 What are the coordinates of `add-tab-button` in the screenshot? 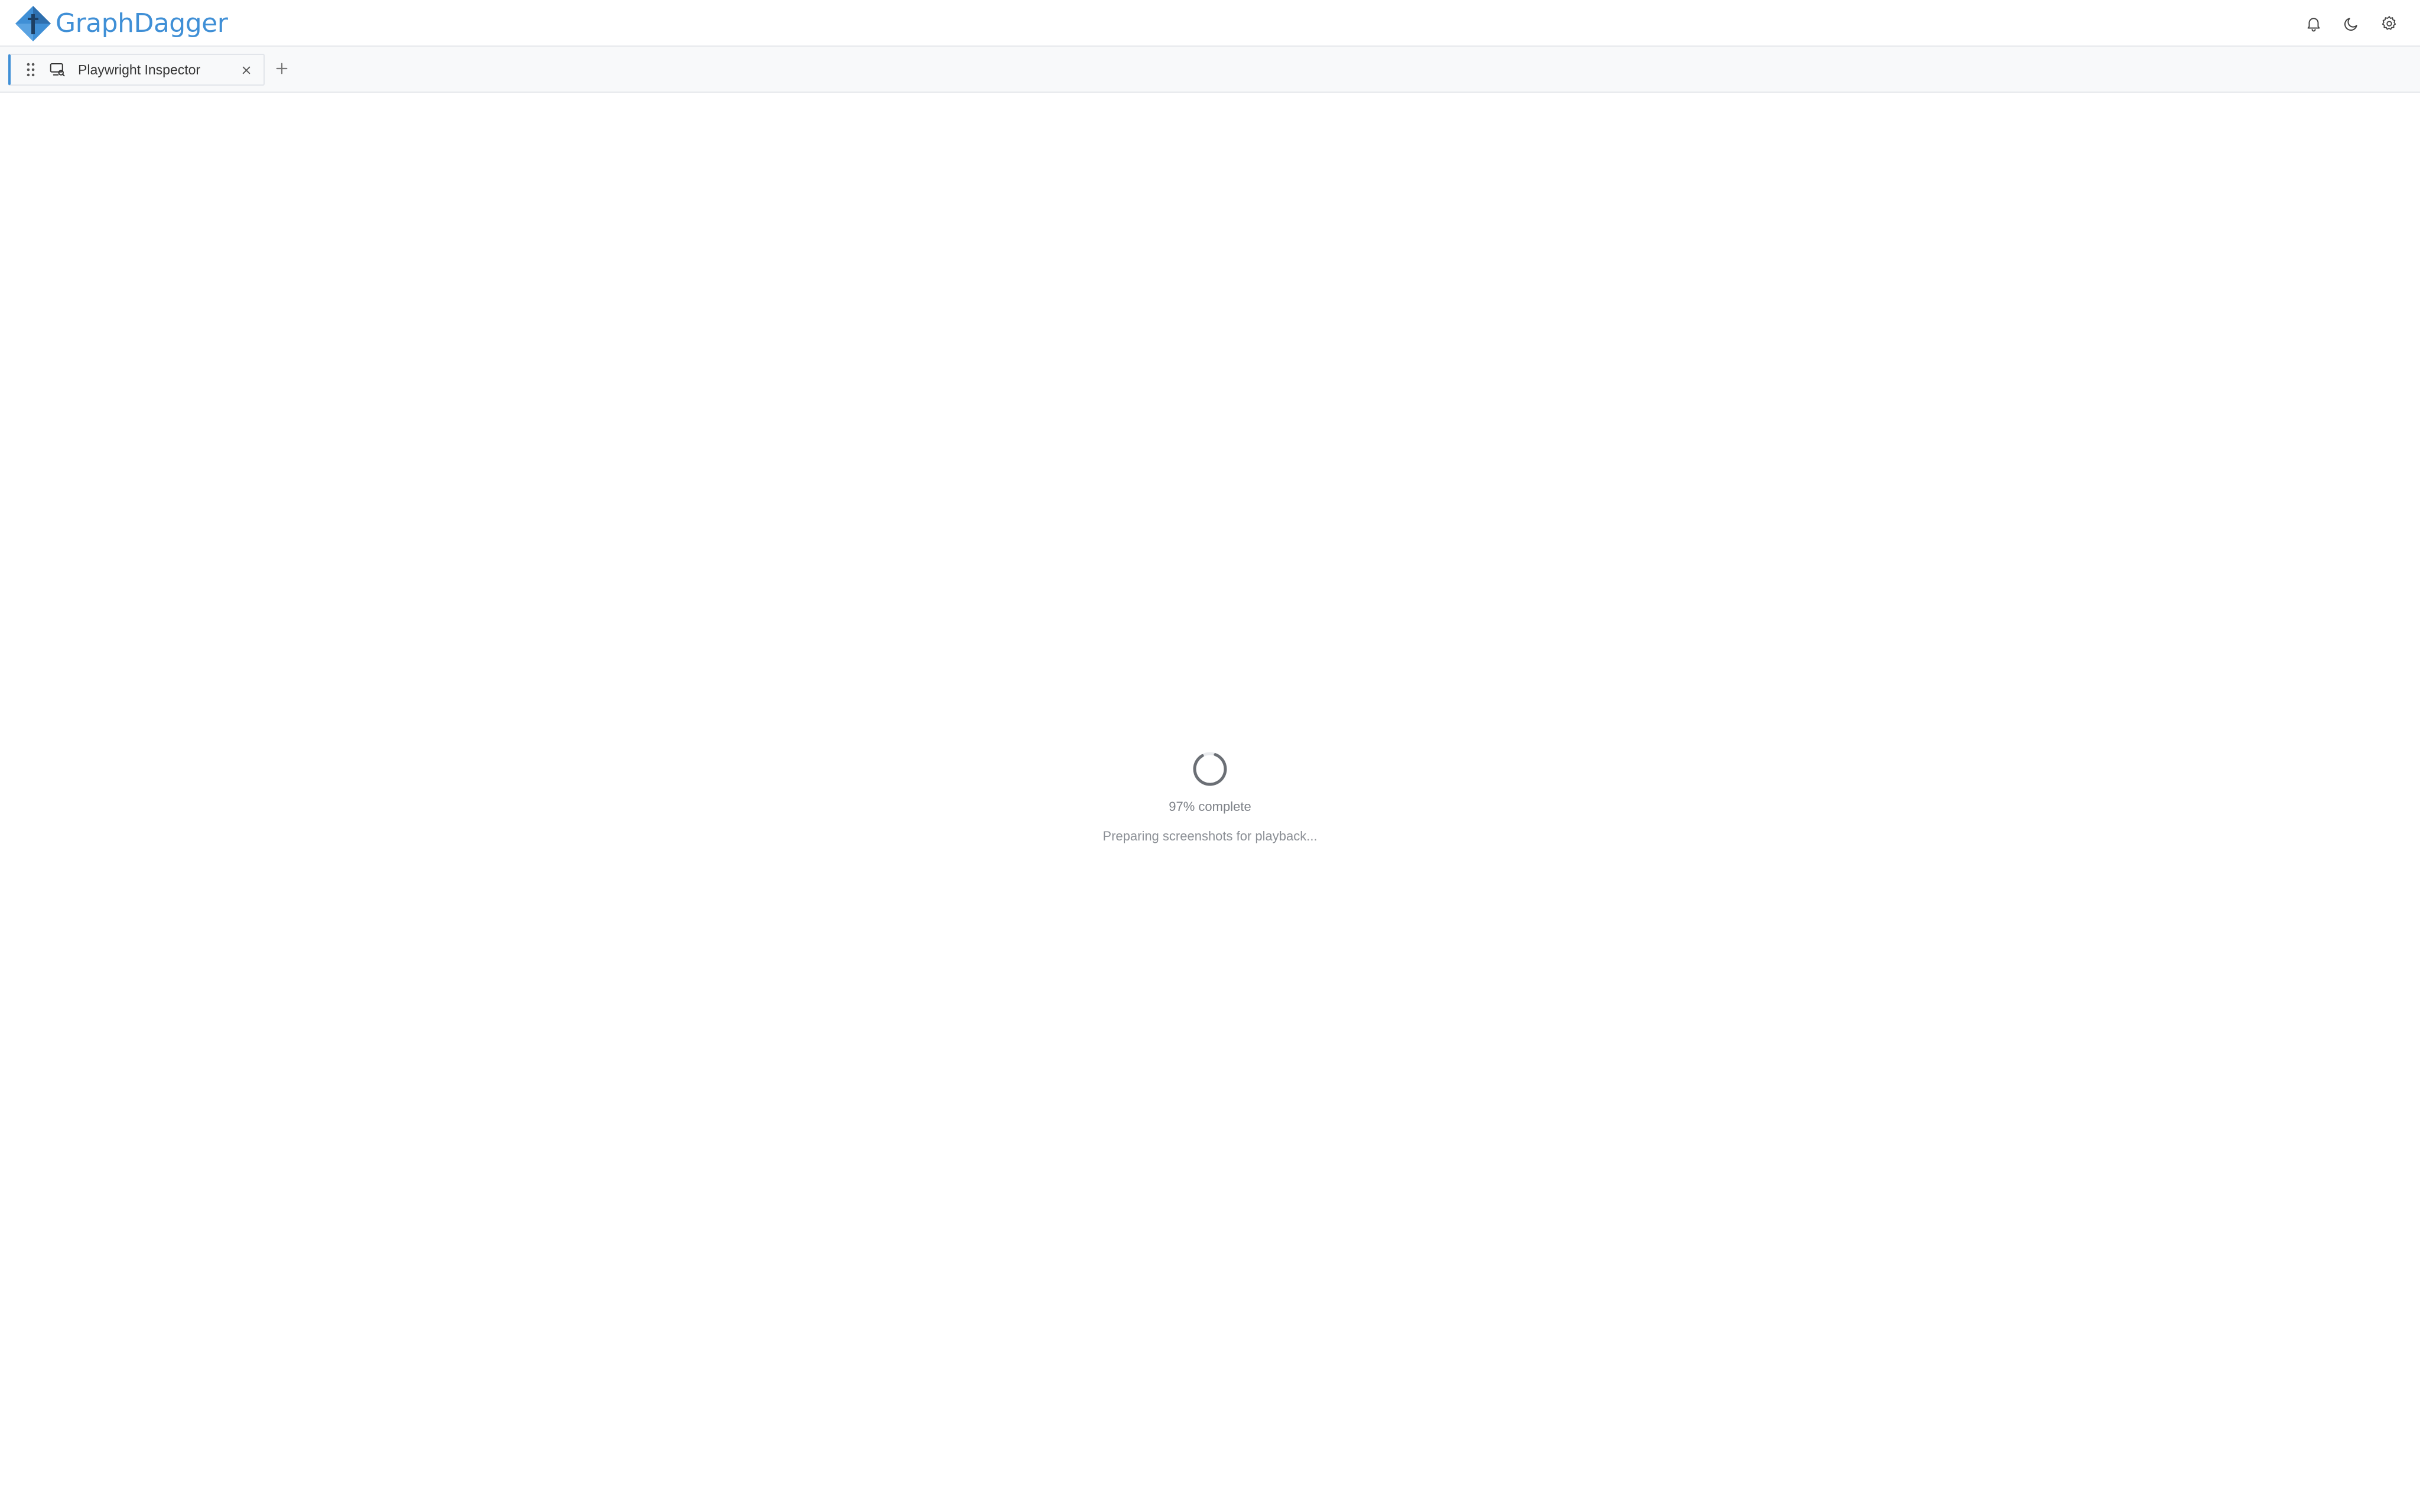 It's located at (282, 70).